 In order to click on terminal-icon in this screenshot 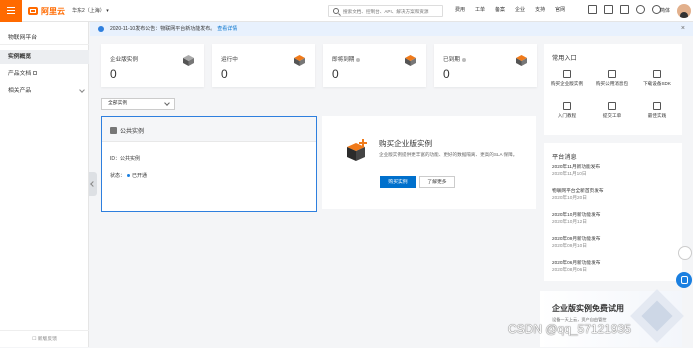, I will do `click(592, 9)`.